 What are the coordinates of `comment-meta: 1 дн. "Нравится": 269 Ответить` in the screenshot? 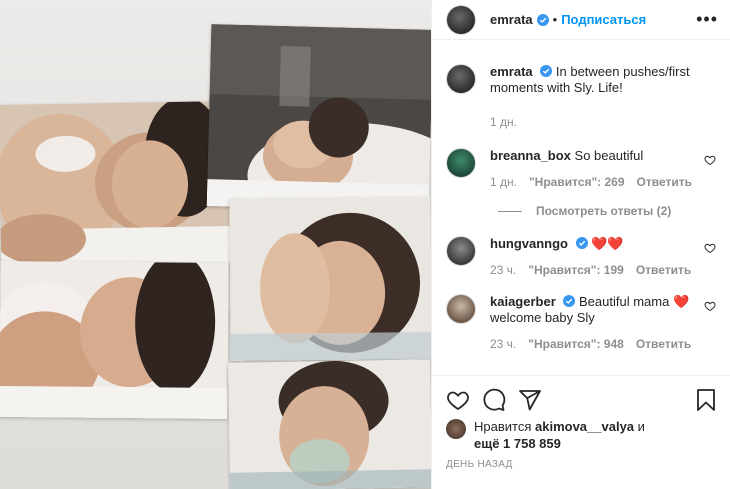 It's located at (595, 182).